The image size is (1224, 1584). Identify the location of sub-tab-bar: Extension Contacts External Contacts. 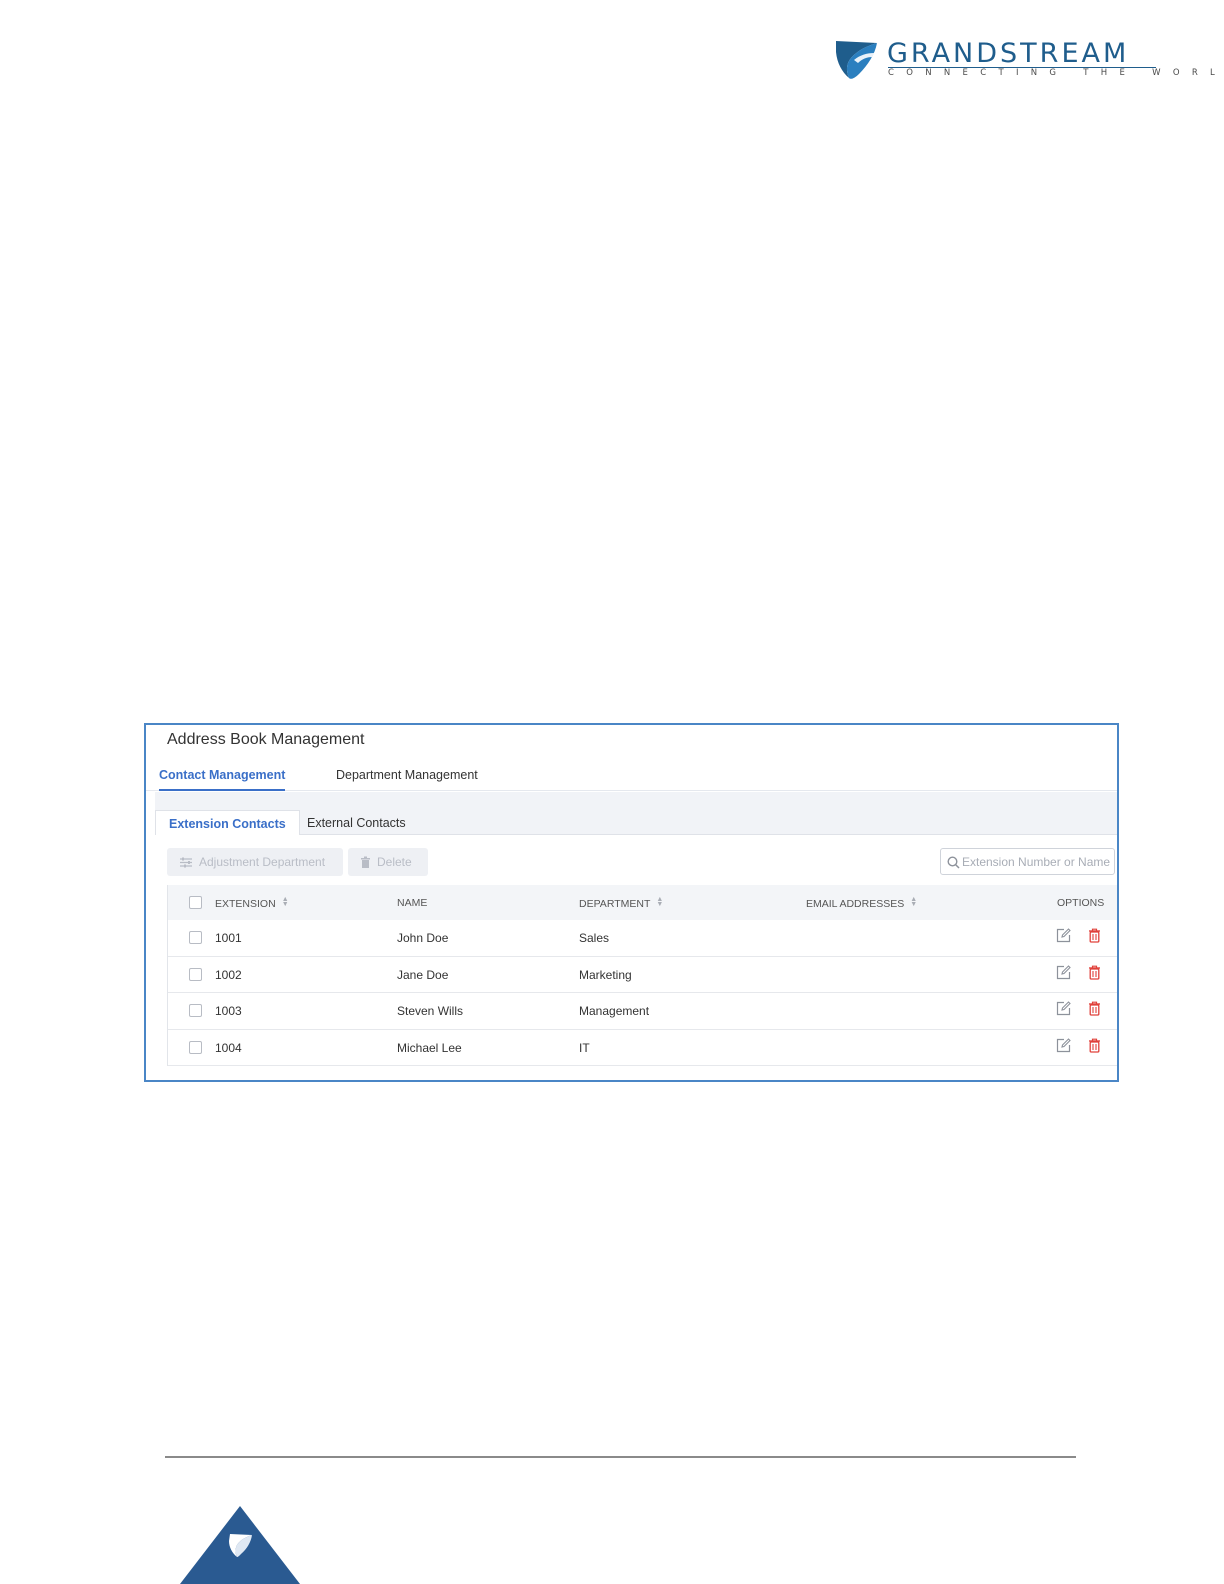
(636, 823).